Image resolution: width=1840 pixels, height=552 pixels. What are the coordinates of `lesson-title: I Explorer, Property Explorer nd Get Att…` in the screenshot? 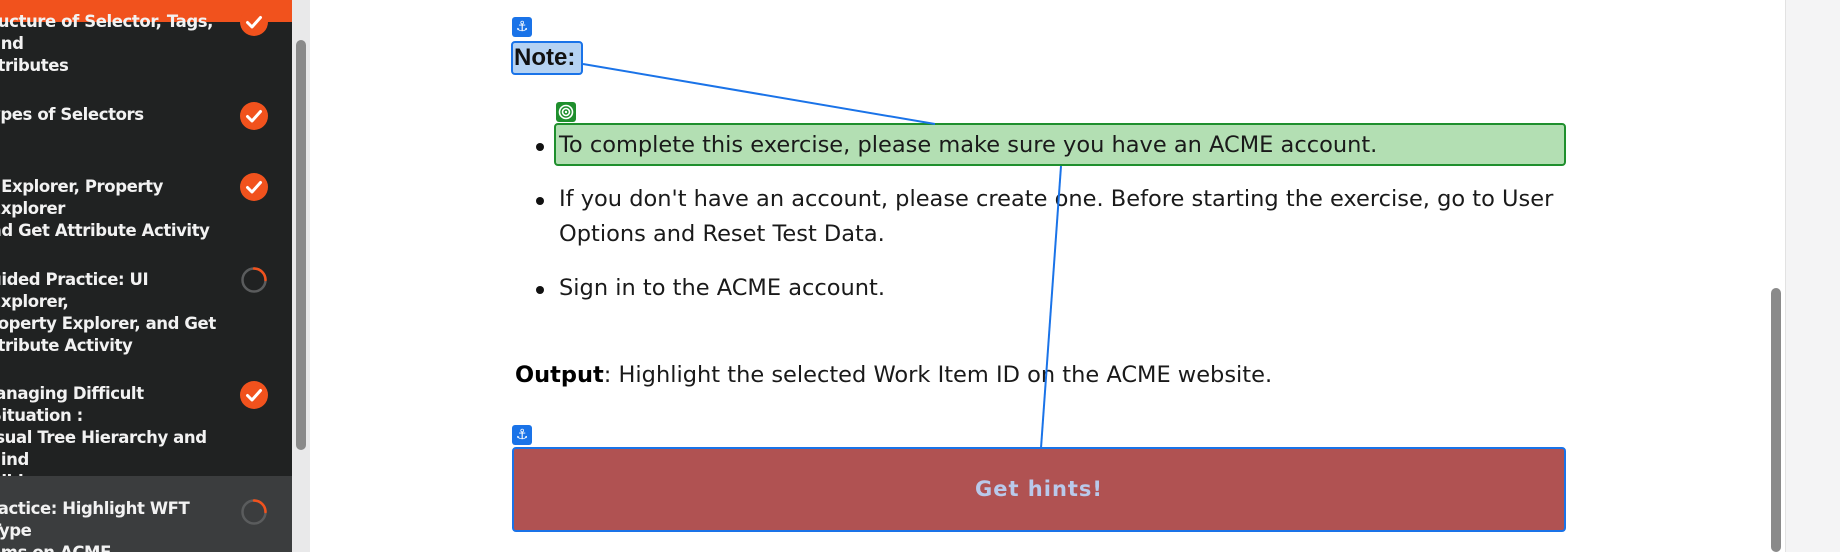 It's located at (105, 208).